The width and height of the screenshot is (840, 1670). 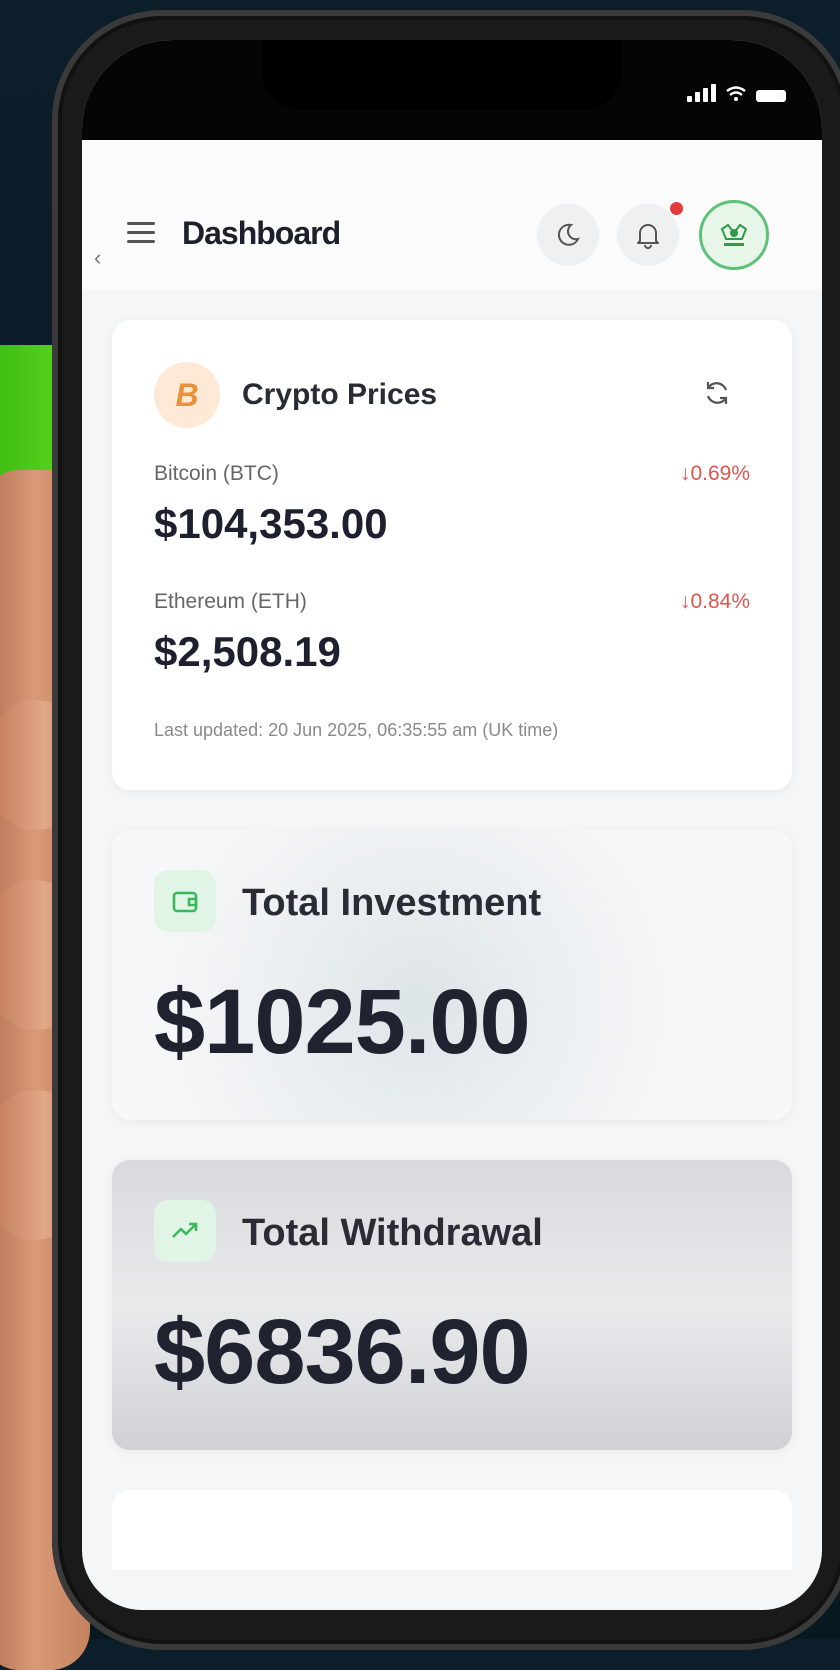 I want to click on coin-price-btc: $104,353.00, so click(x=271, y=523).